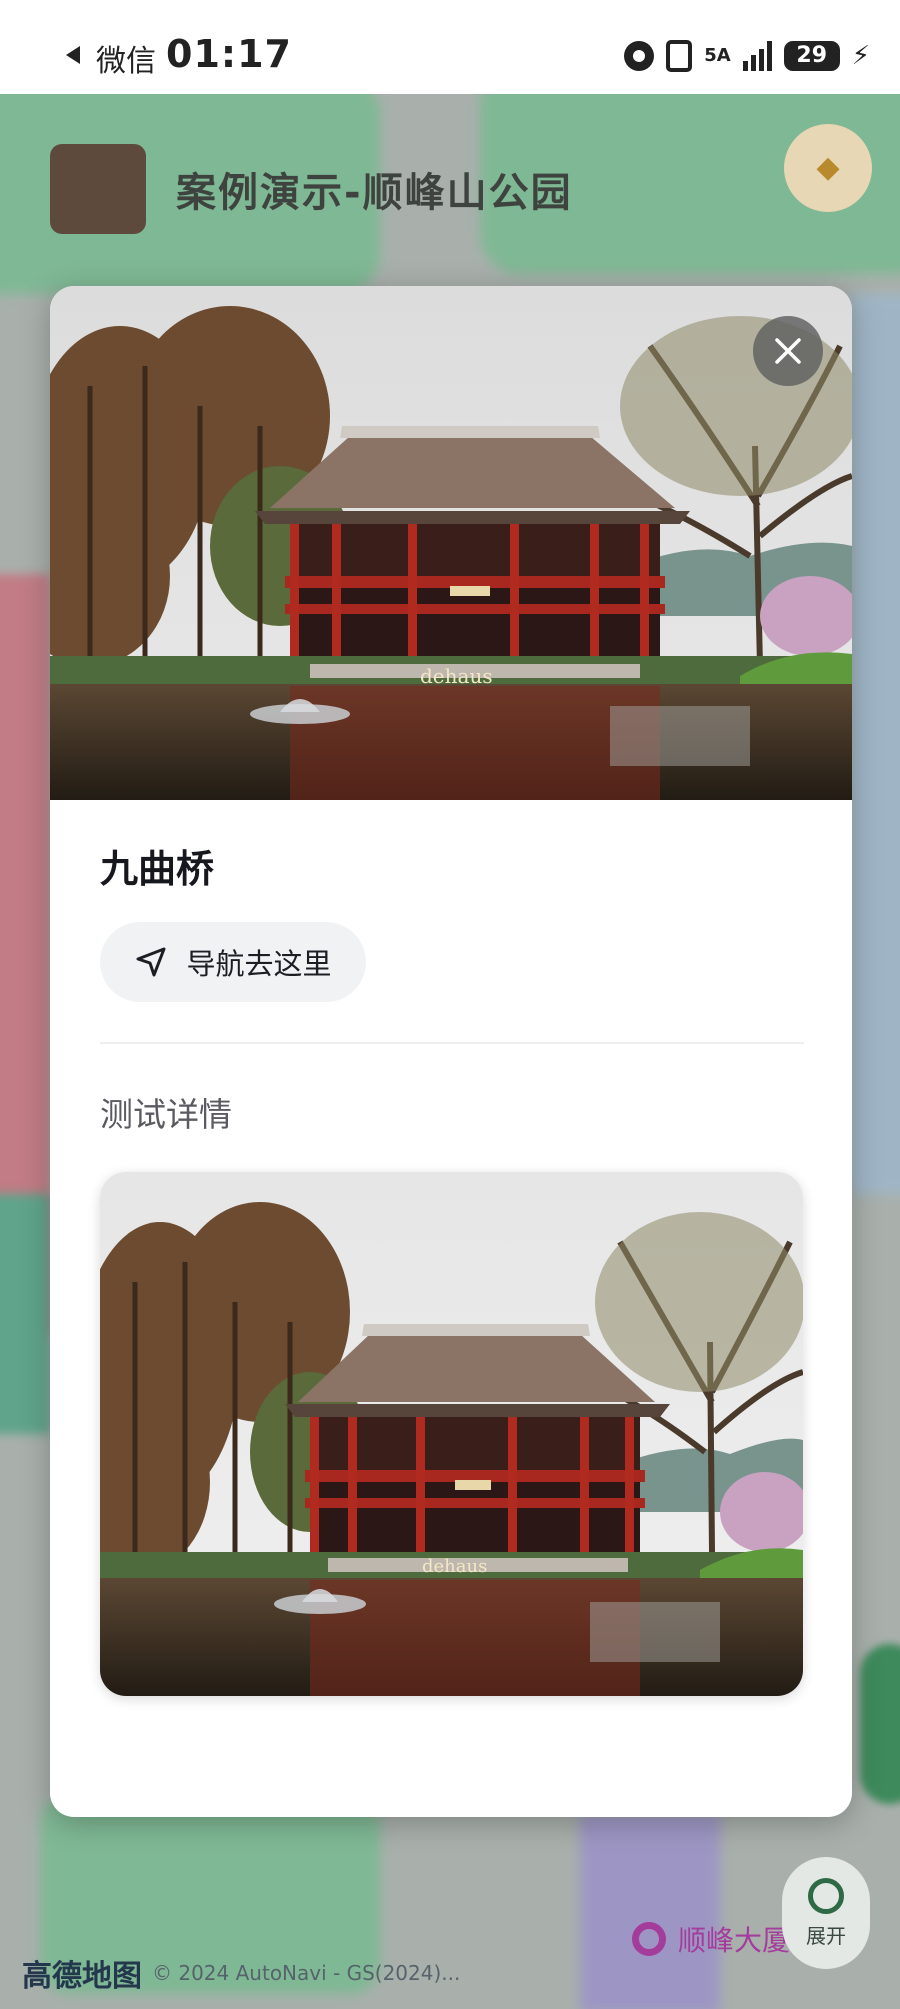 The width and height of the screenshot is (900, 2009). What do you see at coordinates (456, 676) in the screenshot?
I see `hero-photo-watermark: dehaus` at bounding box center [456, 676].